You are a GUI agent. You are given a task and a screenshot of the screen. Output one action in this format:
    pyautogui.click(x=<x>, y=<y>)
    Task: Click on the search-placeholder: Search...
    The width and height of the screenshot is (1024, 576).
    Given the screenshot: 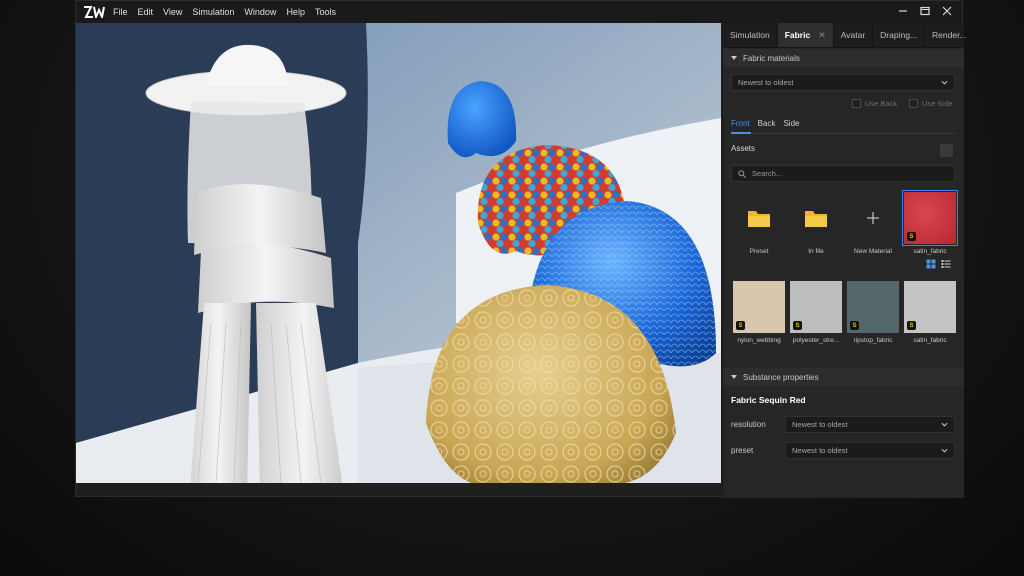 What is the action you would take?
    pyautogui.click(x=767, y=173)
    